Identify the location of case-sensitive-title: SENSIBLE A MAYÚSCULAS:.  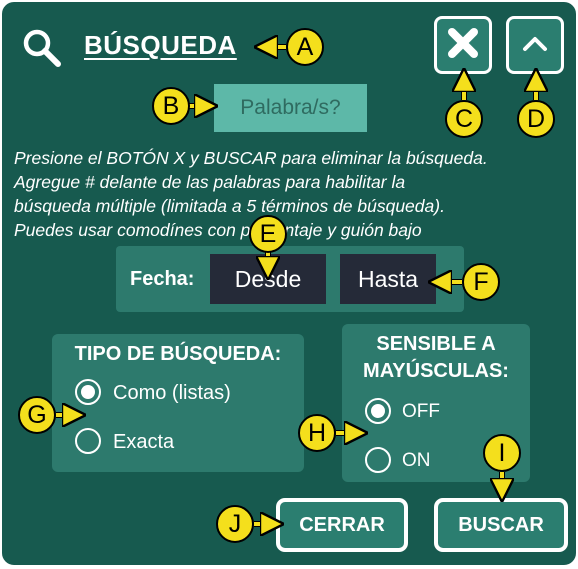
(436, 358).